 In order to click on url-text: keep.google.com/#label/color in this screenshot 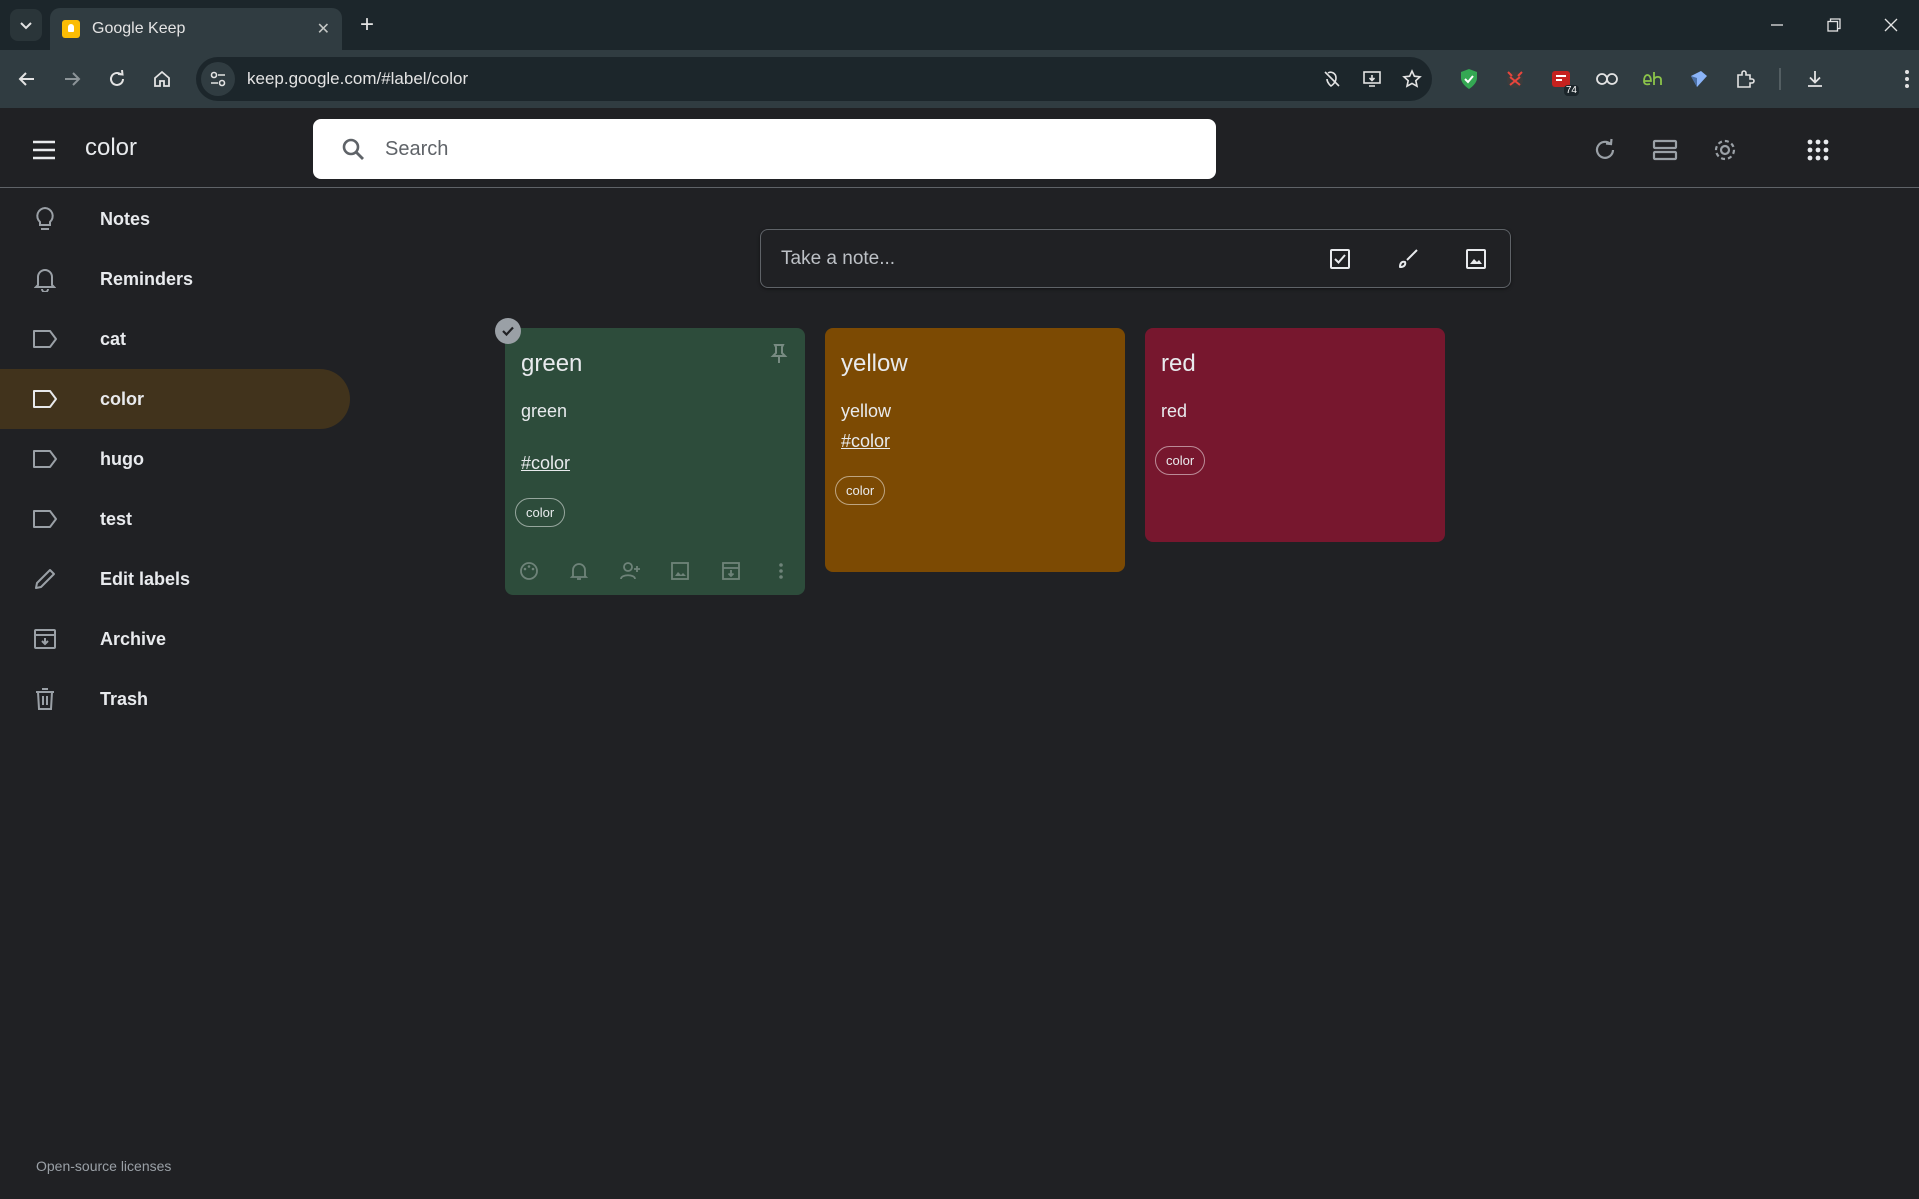, I will do `click(779, 79)`.